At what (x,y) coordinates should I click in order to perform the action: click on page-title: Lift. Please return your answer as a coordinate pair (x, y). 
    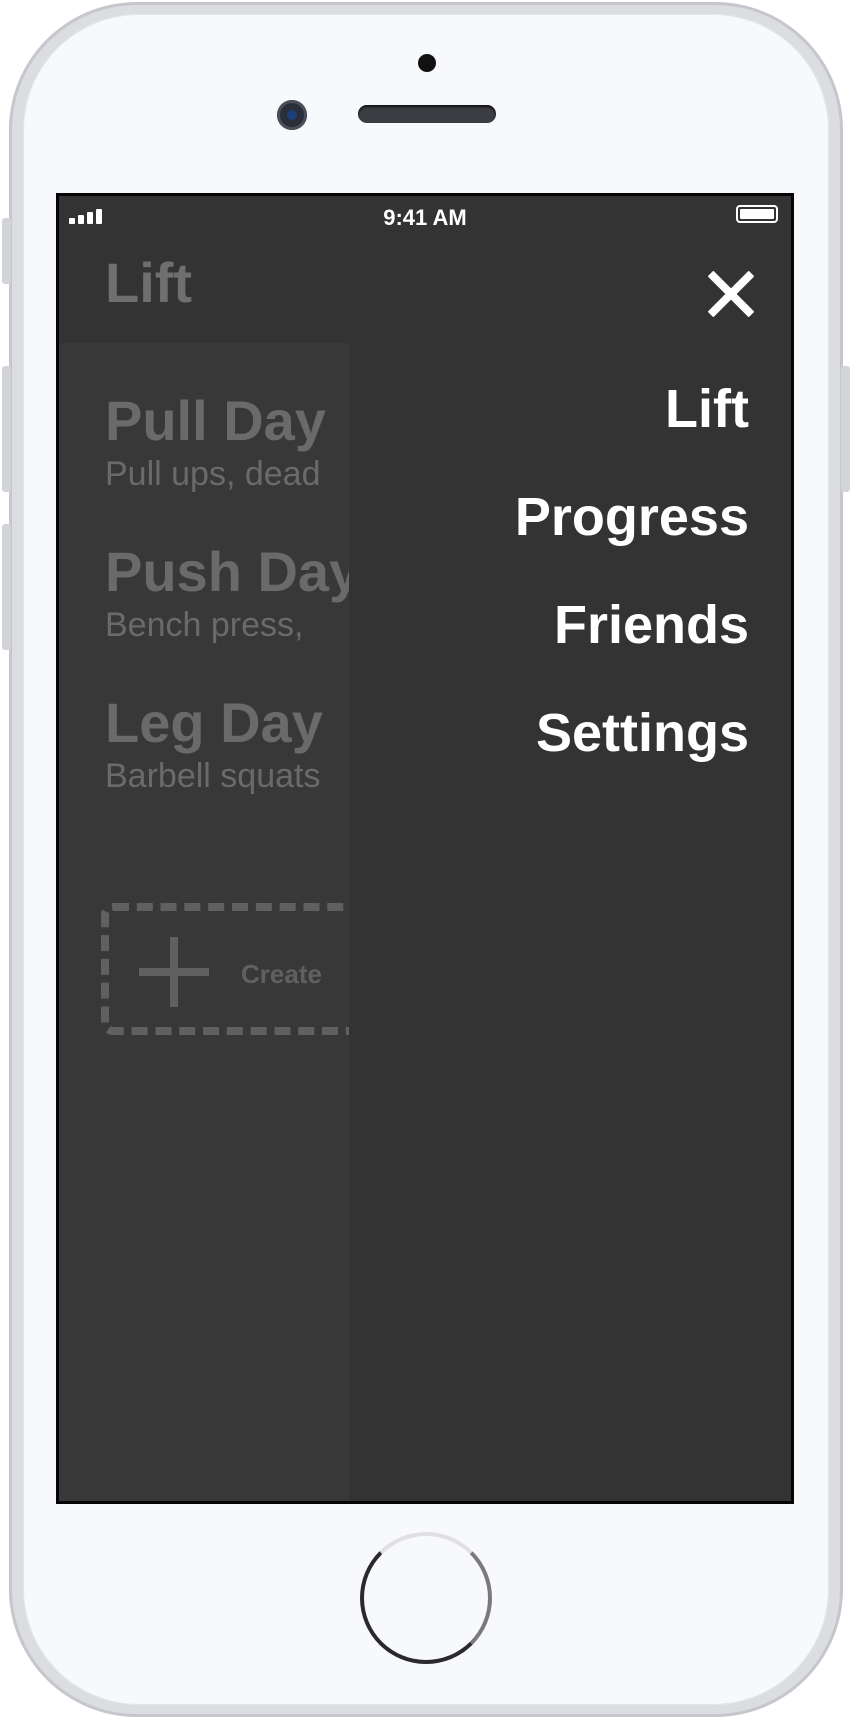
    Looking at the image, I should click on (149, 282).